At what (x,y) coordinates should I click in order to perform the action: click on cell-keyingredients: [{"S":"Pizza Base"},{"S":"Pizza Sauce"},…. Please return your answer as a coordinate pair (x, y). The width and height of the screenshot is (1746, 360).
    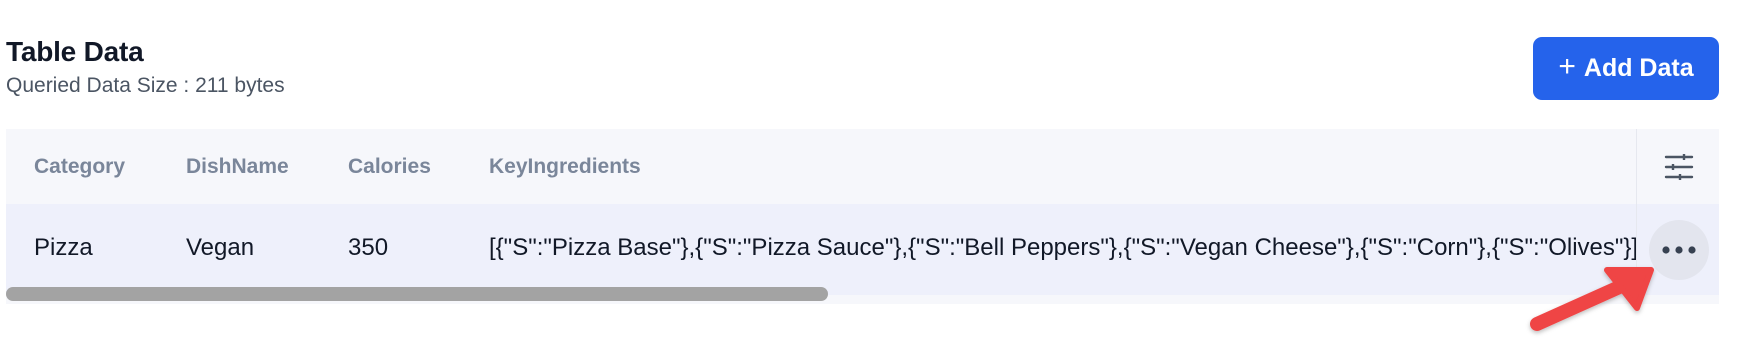
    Looking at the image, I should click on (1062, 247).